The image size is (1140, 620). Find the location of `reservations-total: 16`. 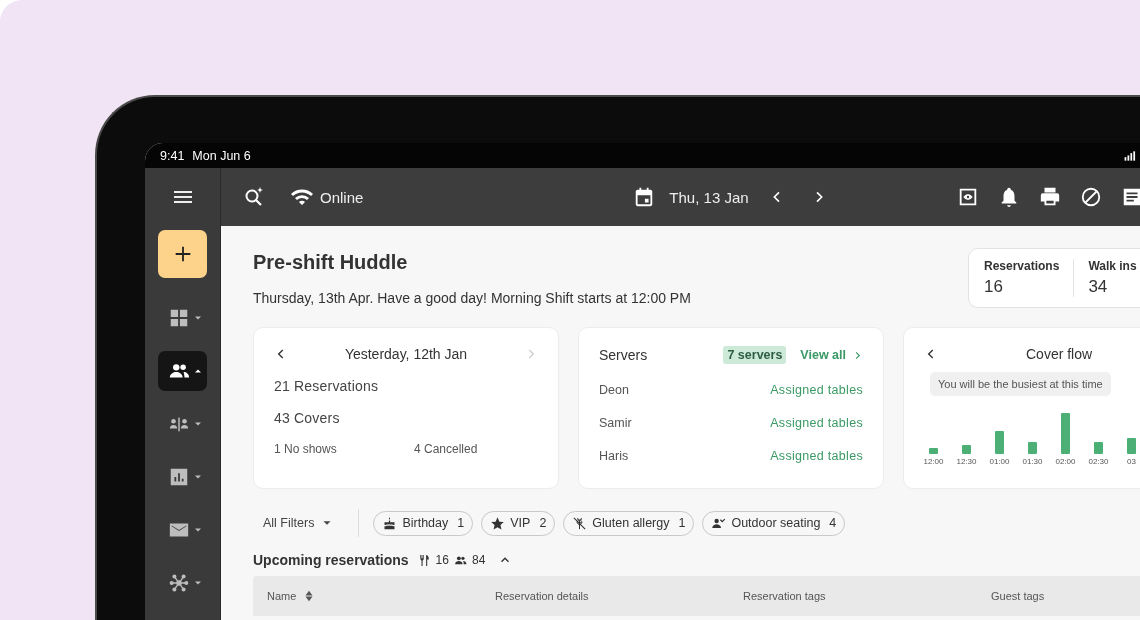

reservations-total: 16 is located at coordinates (442, 560).